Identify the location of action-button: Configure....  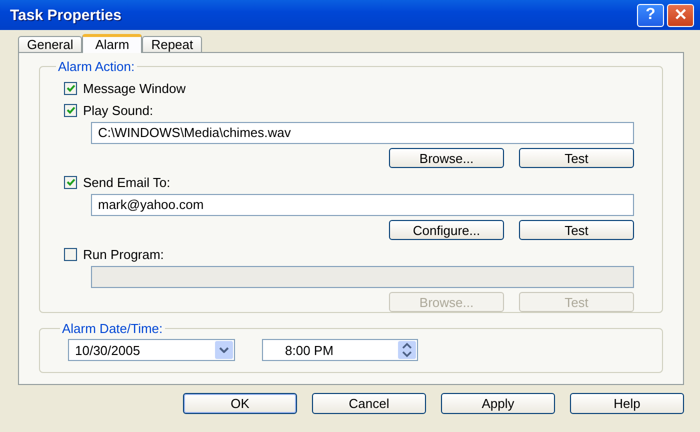
(446, 230).